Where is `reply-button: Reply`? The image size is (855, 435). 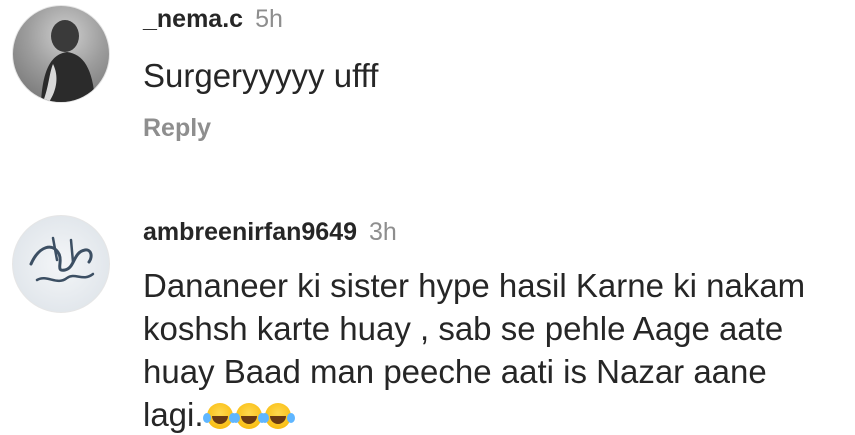 reply-button: Reply is located at coordinates (177, 128).